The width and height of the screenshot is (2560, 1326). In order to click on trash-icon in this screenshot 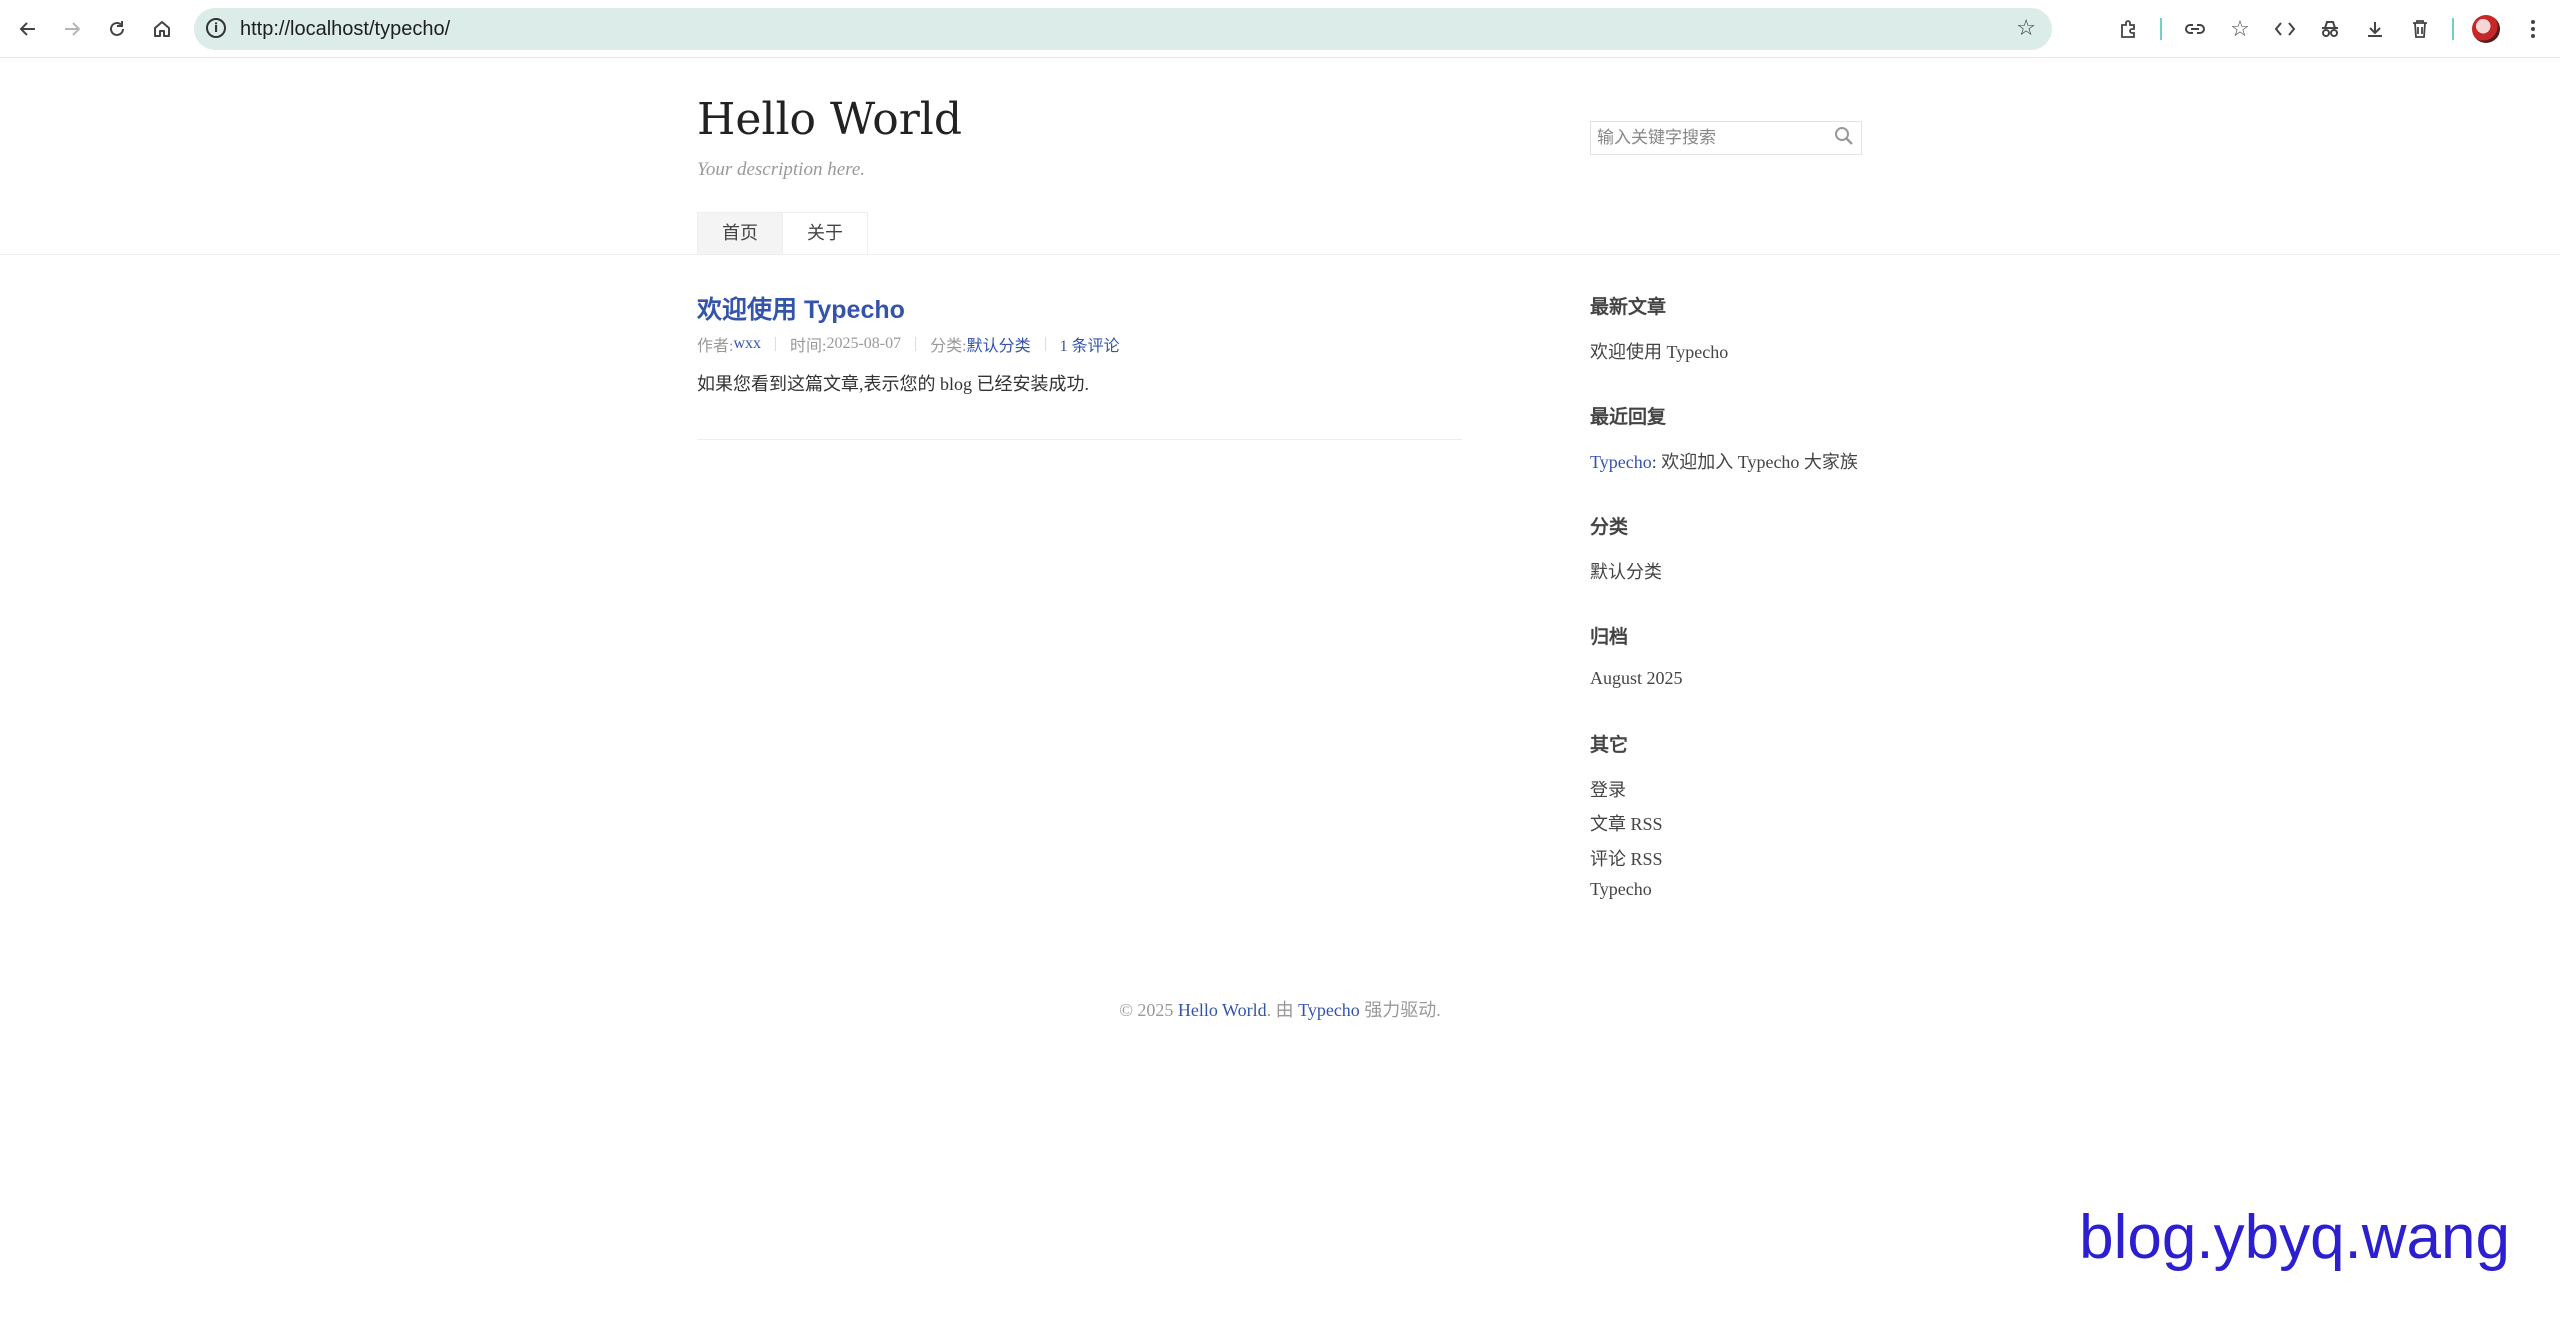, I will do `click(2420, 29)`.